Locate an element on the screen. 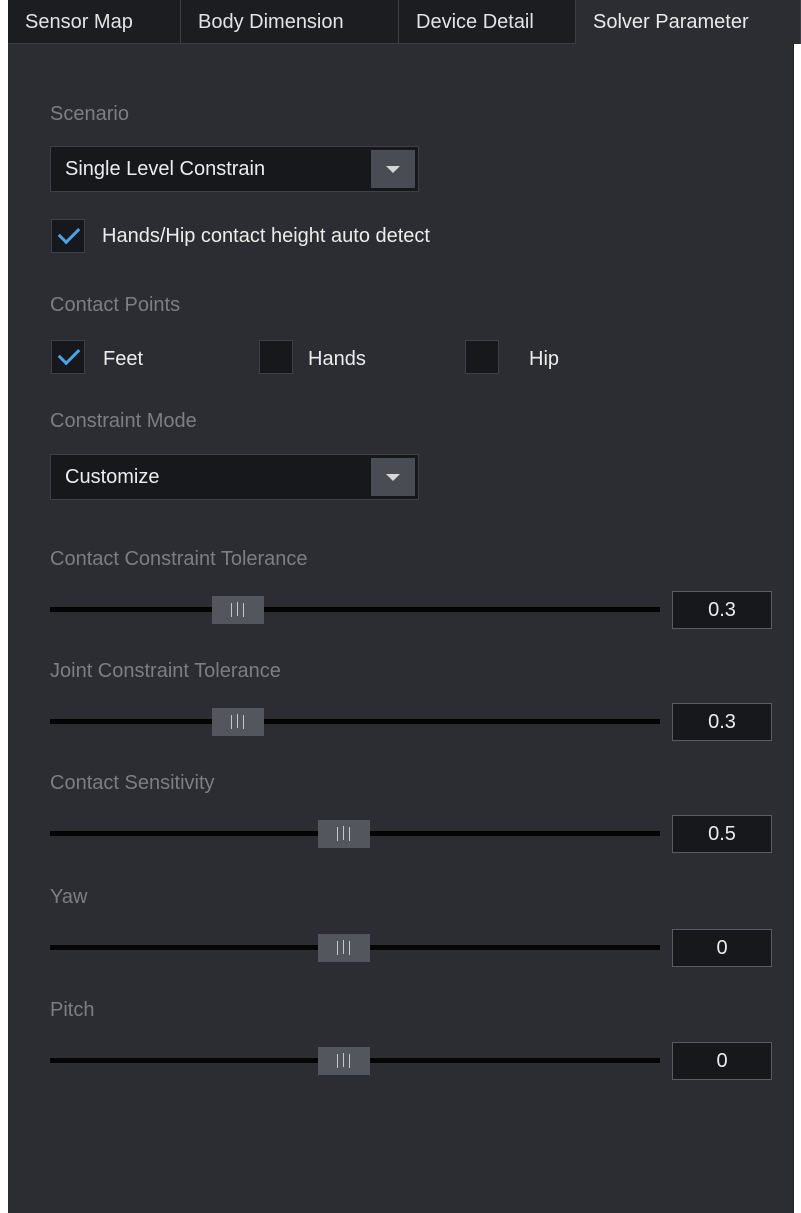  yaw-value: 0 is located at coordinates (722, 948).